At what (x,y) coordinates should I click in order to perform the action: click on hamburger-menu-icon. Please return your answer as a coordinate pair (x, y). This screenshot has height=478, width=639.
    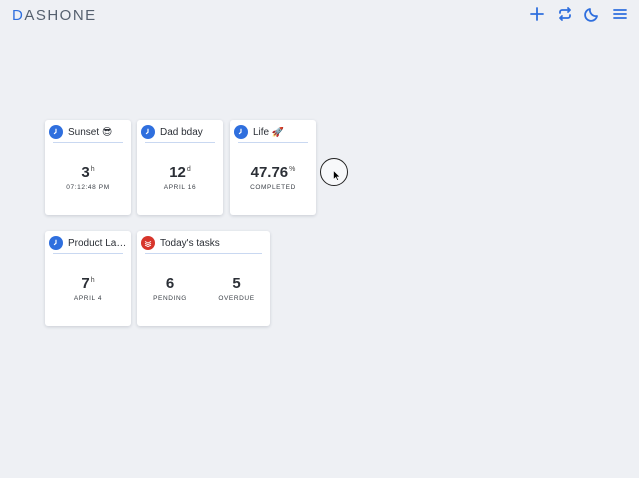
    Looking at the image, I should click on (620, 14).